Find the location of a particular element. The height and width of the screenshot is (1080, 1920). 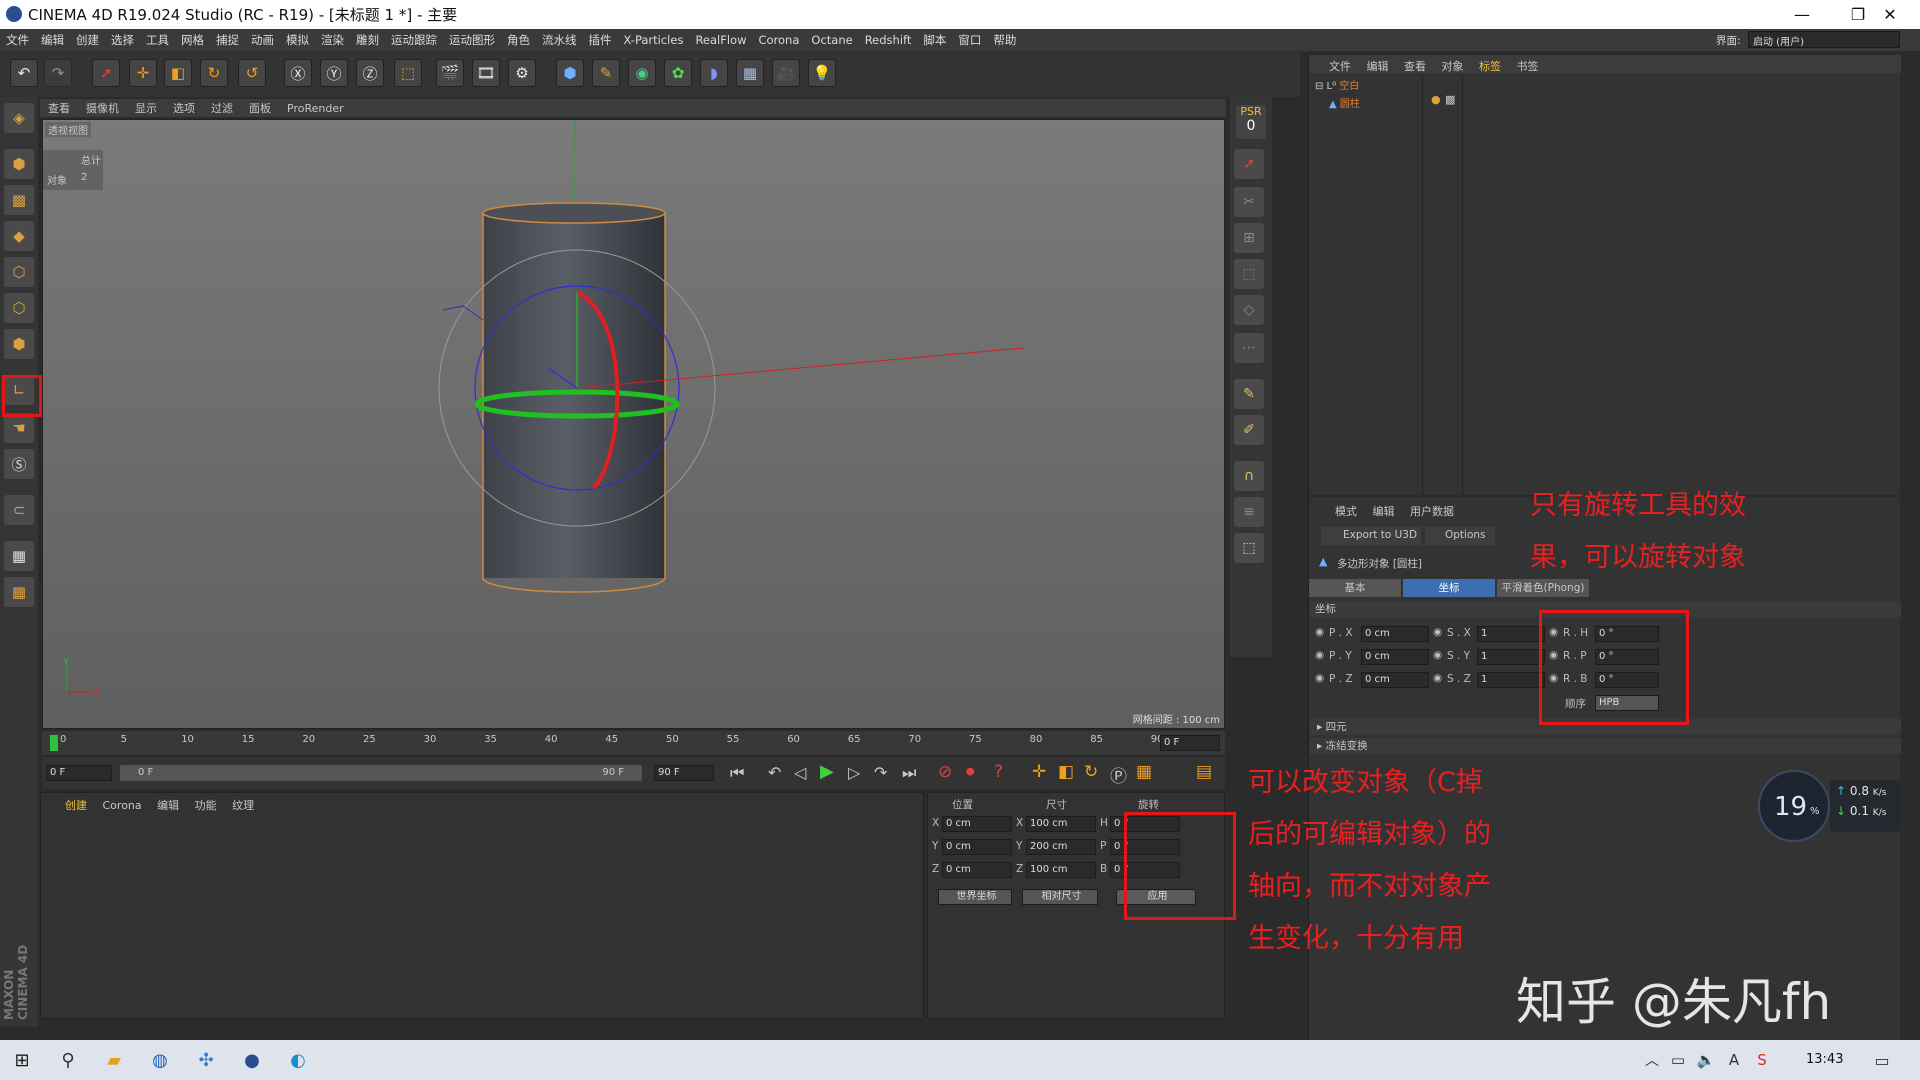

subdivision-surface-icon: ◉ is located at coordinates (642, 73).